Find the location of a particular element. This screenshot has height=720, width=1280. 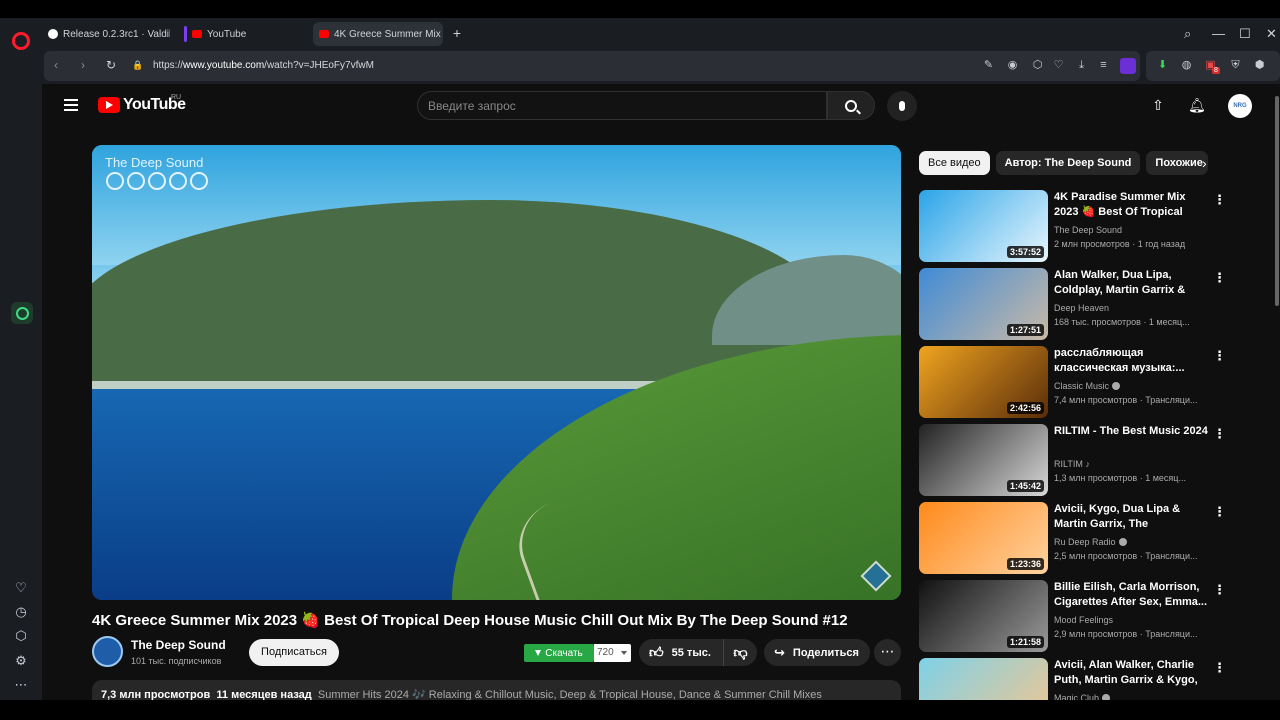

search-input is located at coordinates (623, 105).